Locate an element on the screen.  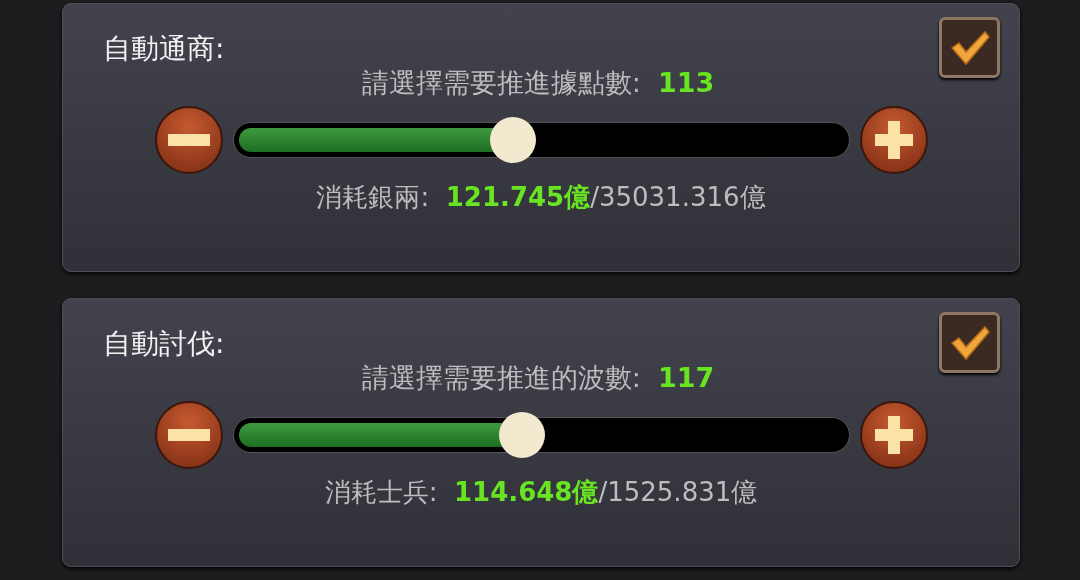
panel-title: 自動通商: is located at coordinates (164, 49).